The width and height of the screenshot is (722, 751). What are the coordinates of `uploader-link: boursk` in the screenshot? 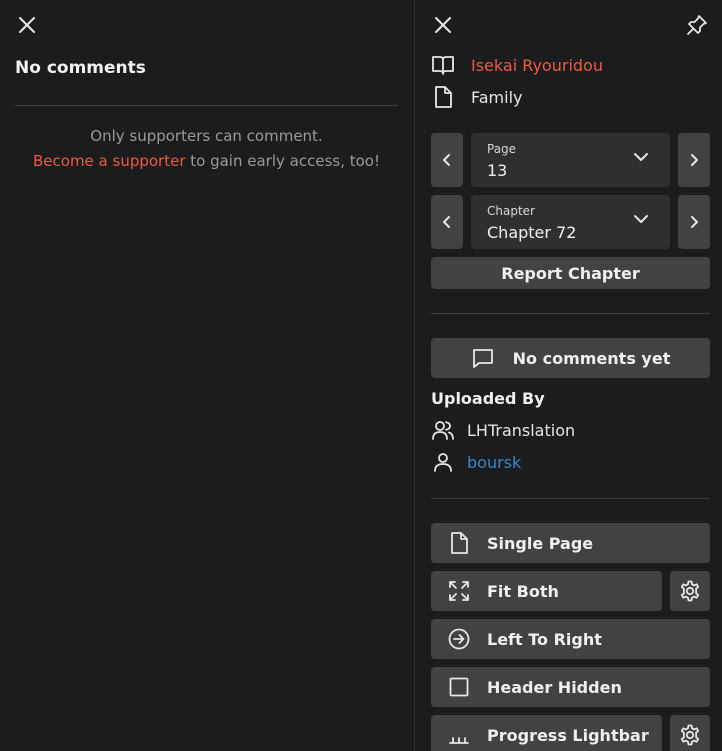 It's located at (494, 462).